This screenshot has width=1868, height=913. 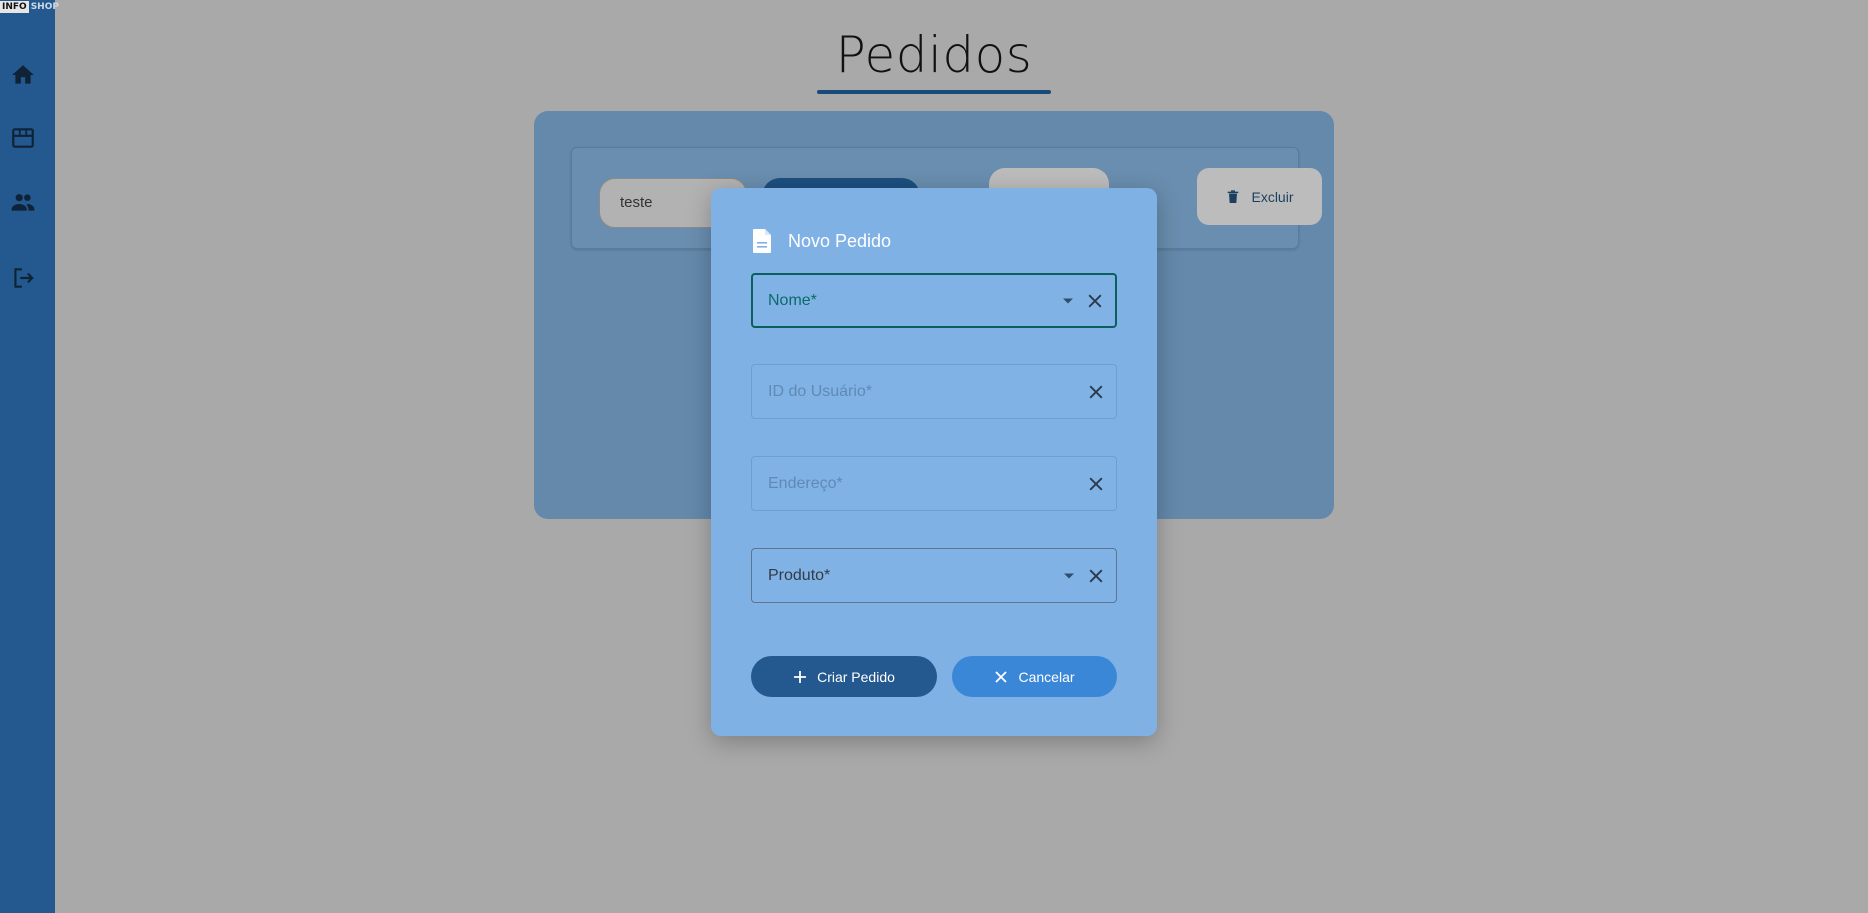 I want to click on address-field: Endereço*, so click(x=934, y=483).